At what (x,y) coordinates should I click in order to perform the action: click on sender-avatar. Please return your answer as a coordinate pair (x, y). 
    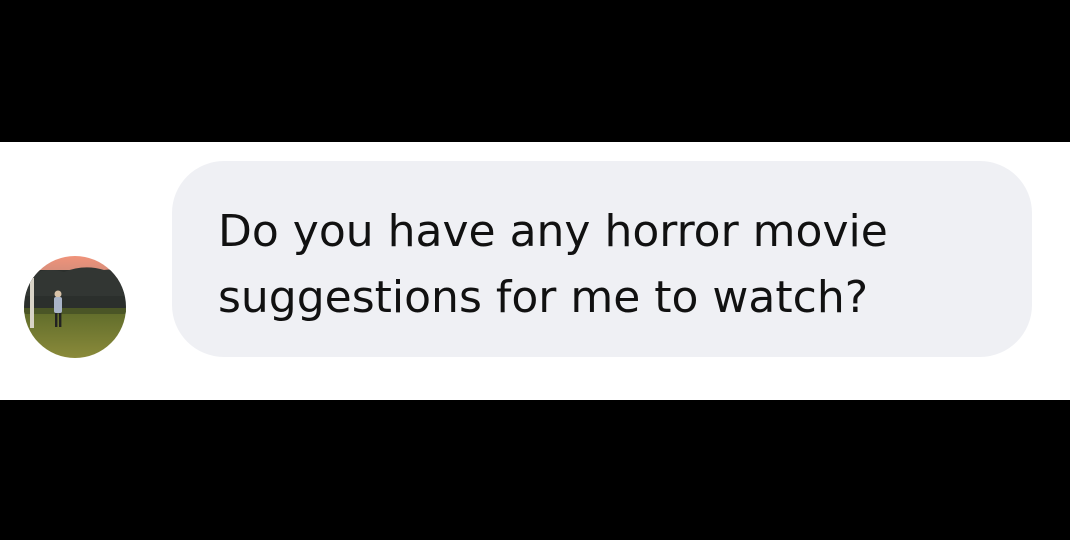
    Looking at the image, I should click on (75, 307).